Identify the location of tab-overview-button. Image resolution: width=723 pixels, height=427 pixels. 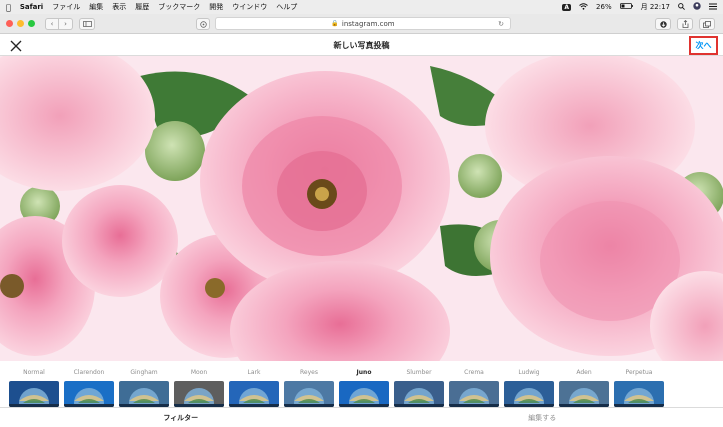
(707, 24).